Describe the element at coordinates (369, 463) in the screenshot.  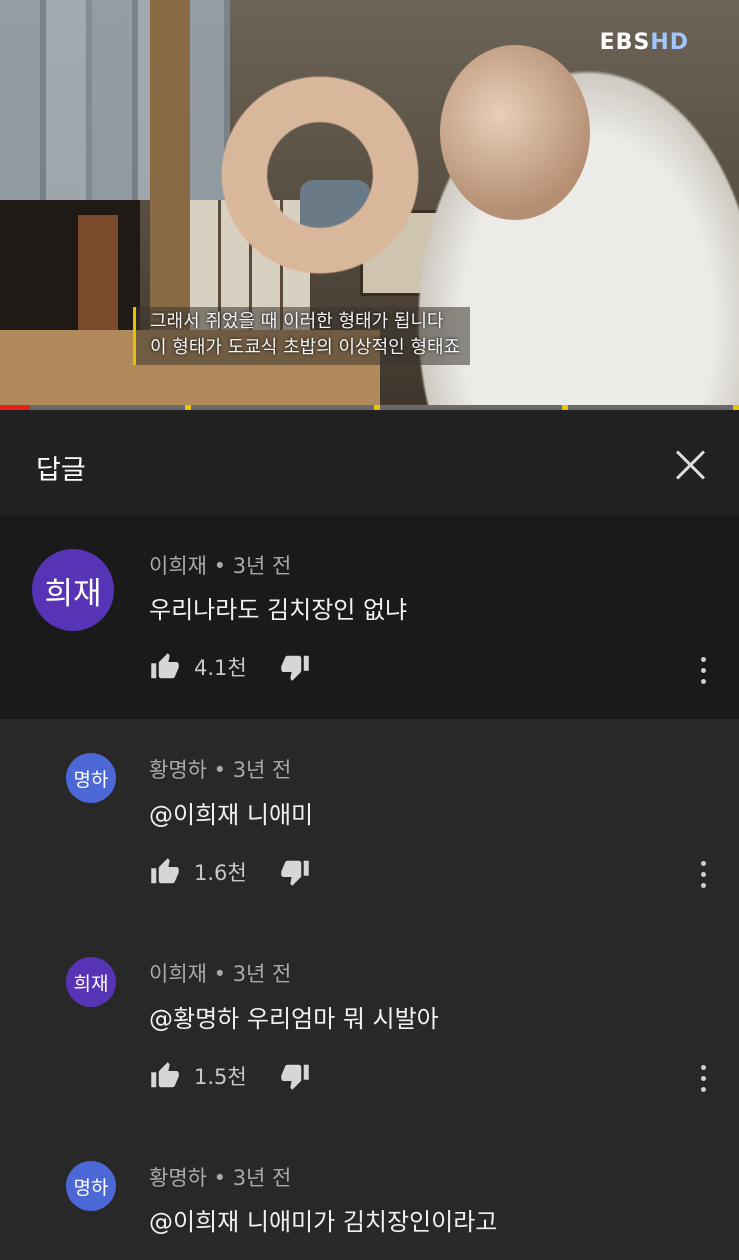
I see `replies-header: 답글` at that location.